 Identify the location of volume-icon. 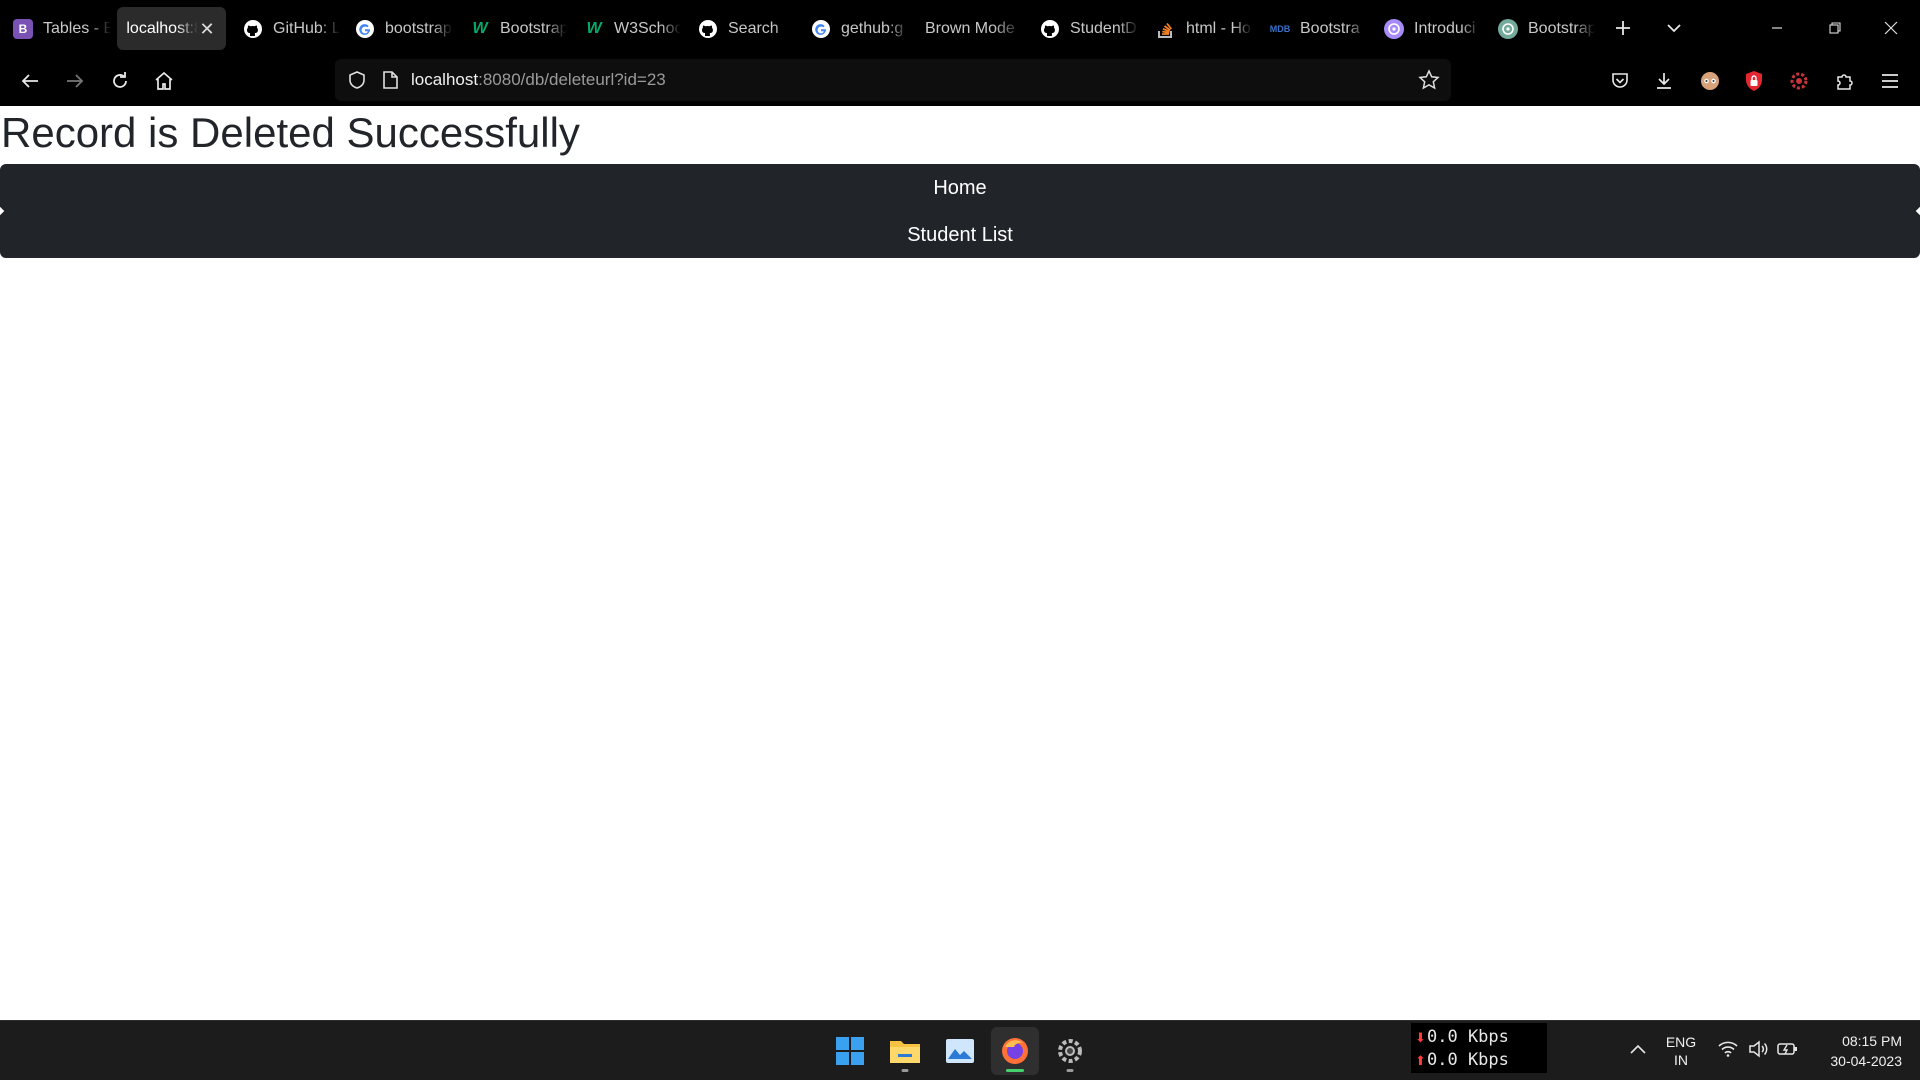
(1758, 1049).